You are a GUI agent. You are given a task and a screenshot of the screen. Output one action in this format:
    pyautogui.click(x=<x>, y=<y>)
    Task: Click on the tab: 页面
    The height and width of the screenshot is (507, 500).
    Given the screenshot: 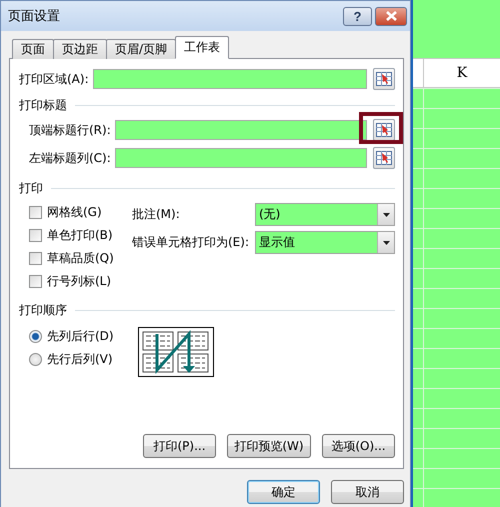 What is the action you would take?
    pyautogui.click(x=33, y=49)
    